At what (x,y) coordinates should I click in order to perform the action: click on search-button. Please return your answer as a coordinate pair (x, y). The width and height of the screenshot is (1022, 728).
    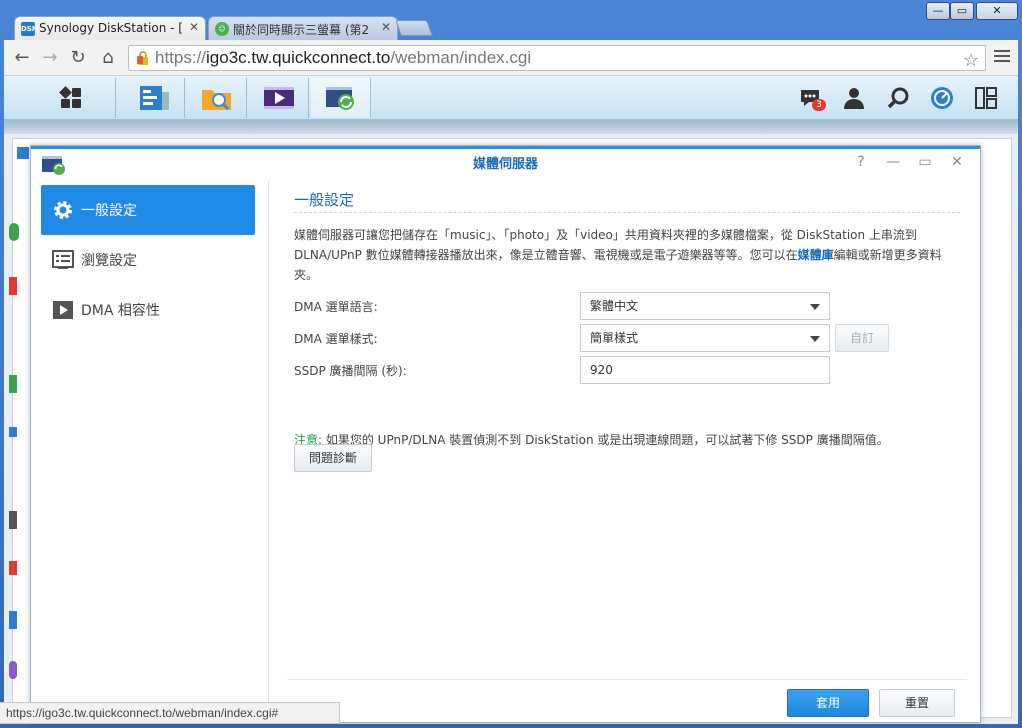
    Looking at the image, I should click on (898, 98).